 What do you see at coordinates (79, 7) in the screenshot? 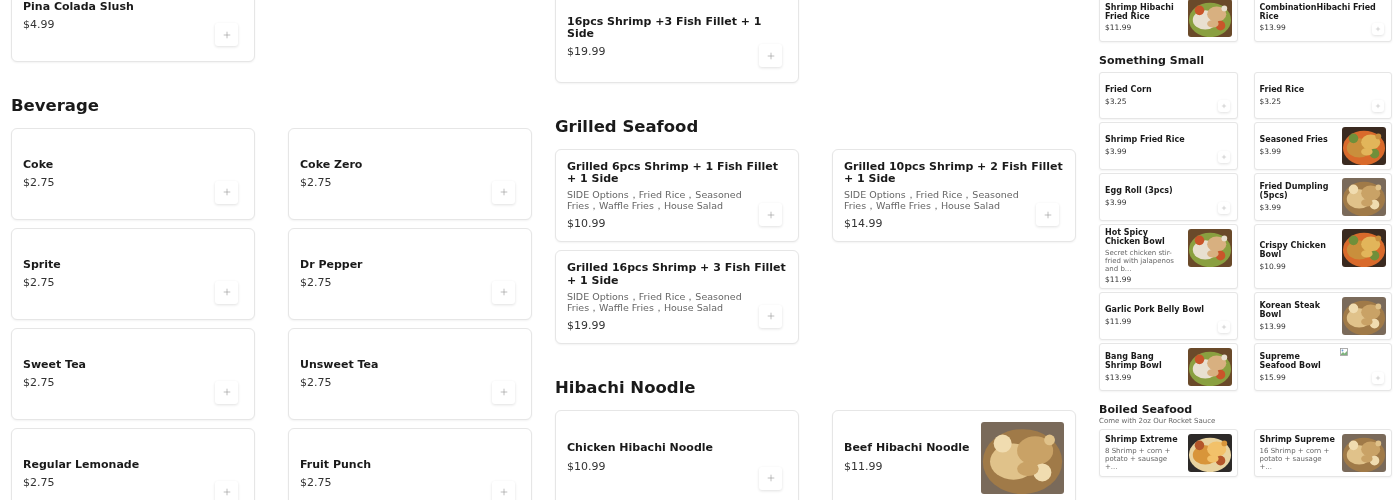
I see `item-name: Pina Colada Slush` at bounding box center [79, 7].